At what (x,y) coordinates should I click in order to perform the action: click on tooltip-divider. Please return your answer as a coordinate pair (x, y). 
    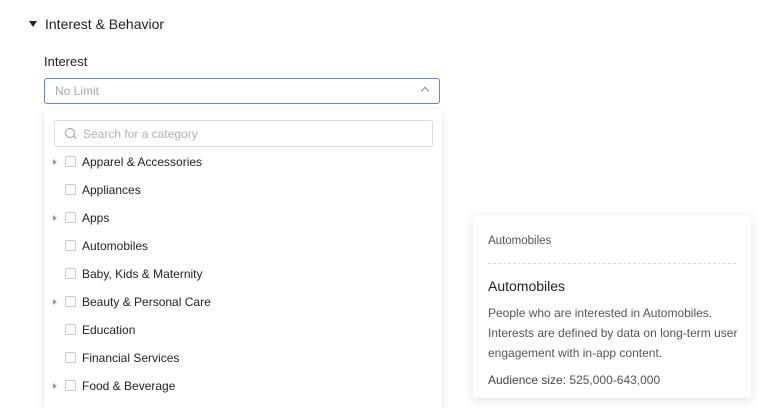
    Looking at the image, I should click on (612, 263).